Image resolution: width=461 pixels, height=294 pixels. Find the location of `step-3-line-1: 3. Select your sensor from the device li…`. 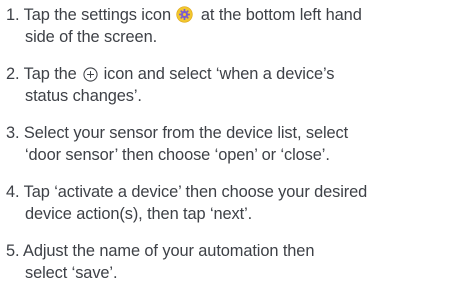

step-3-line-1: 3. Select your sensor from the device li… is located at coordinates (177, 133).